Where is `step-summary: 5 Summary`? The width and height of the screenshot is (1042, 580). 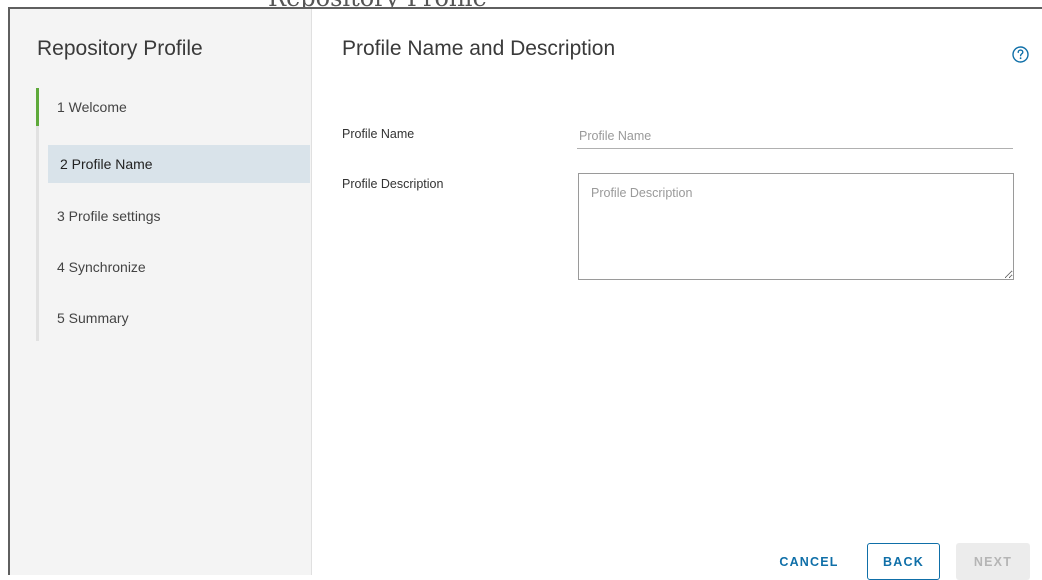
step-summary: 5 Summary is located at coordinates (174, 318).